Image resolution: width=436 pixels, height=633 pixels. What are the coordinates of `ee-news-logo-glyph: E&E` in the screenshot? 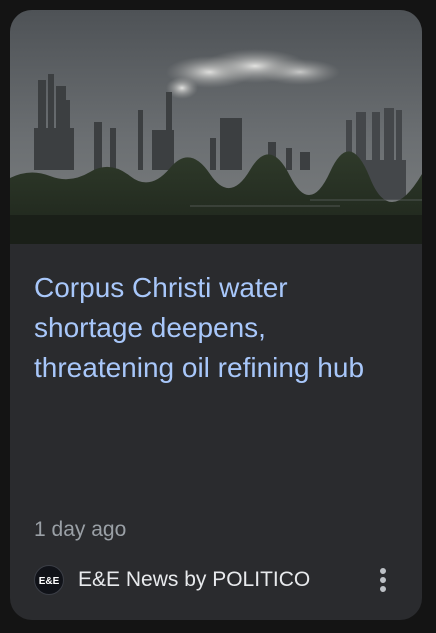 It's located at (49, 581).